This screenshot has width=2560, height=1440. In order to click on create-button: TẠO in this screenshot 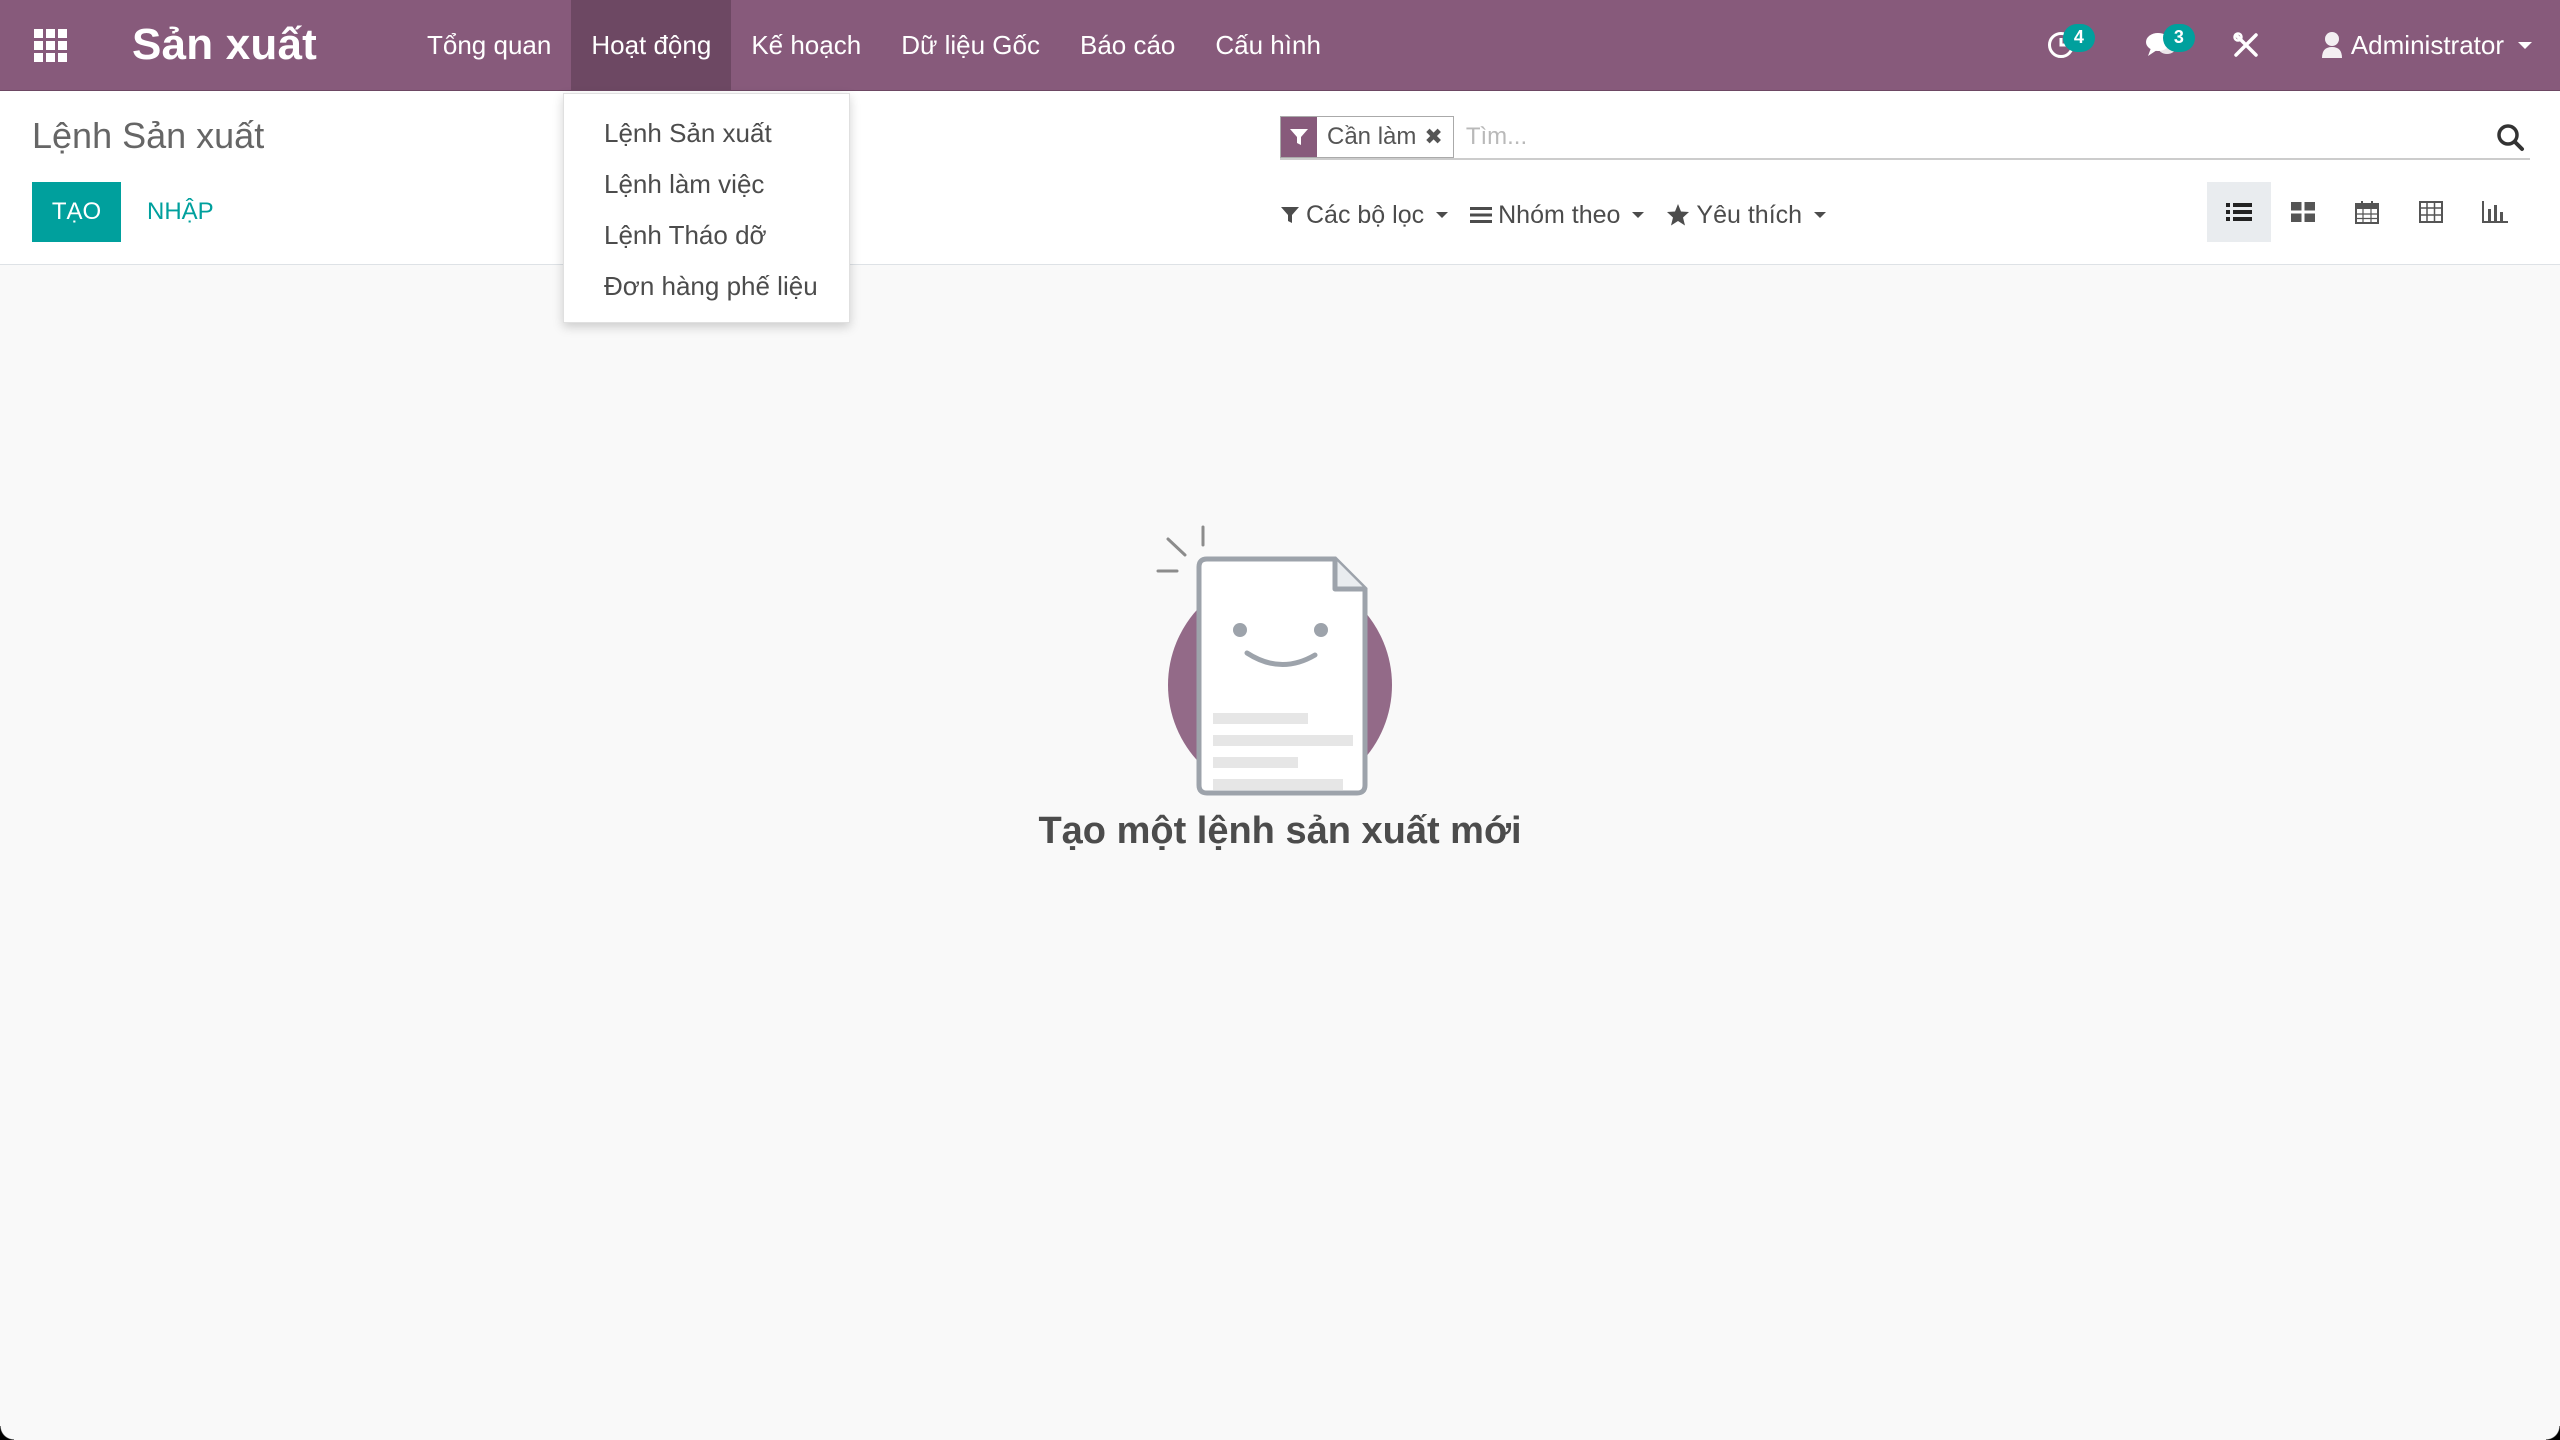, I will do `click(76, 212)`.